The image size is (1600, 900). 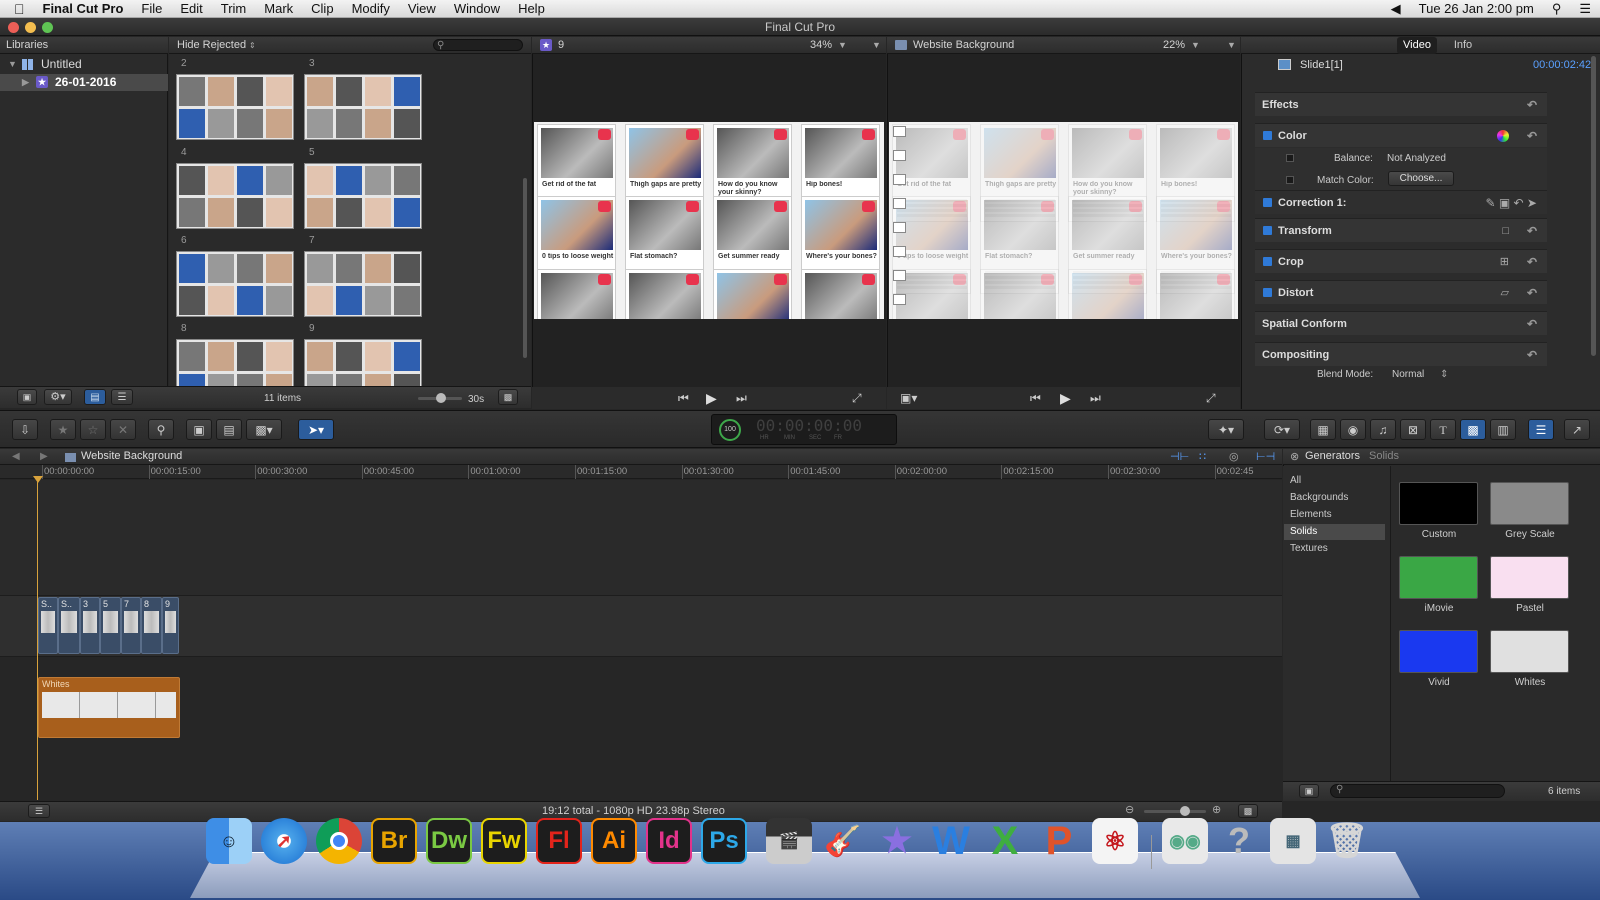 What do you see at coordinates (477, 9) in the screenshot?
I see `menu-window: Window` at bounding box center [477, 9].